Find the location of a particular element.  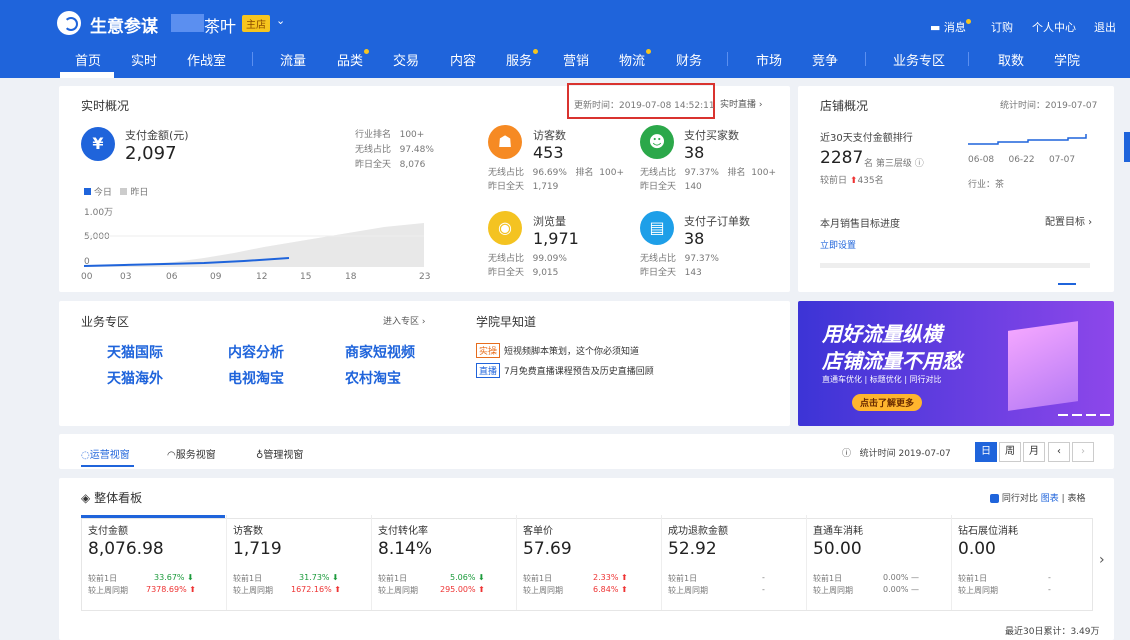

configure-goal-link: 配置目标 › is located at coordinates (1068, 220).